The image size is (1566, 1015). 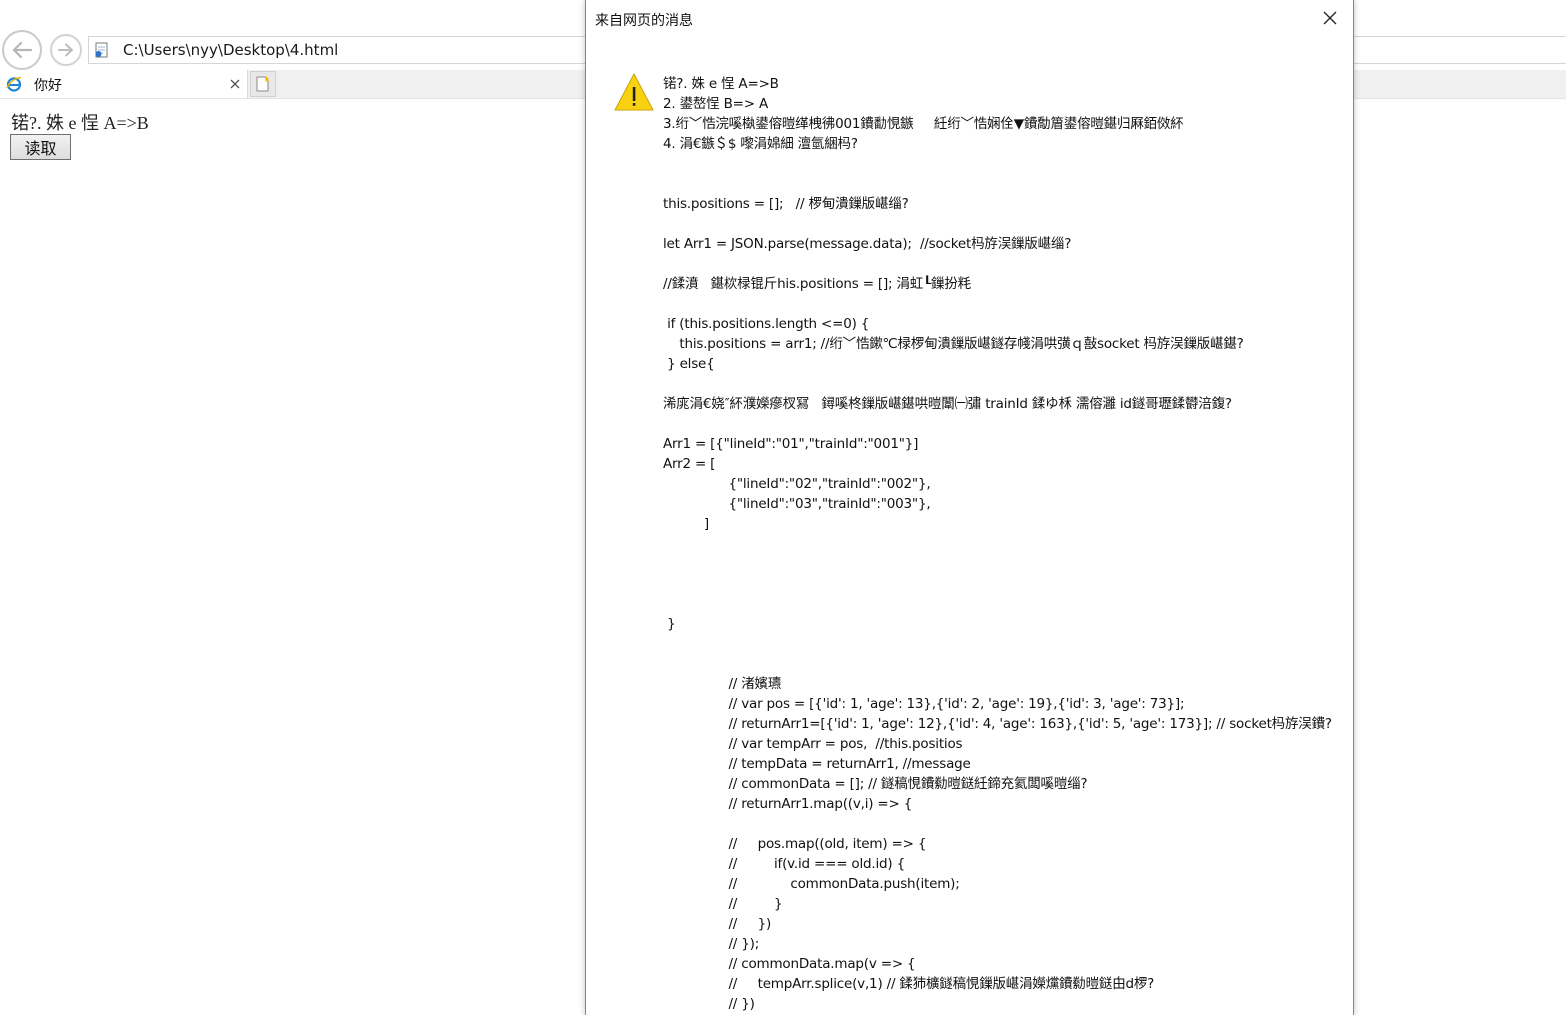 What do you see at coordinates (101, 50) in the screenshot?
I see `page-icon` at bounding box center [101, 50].